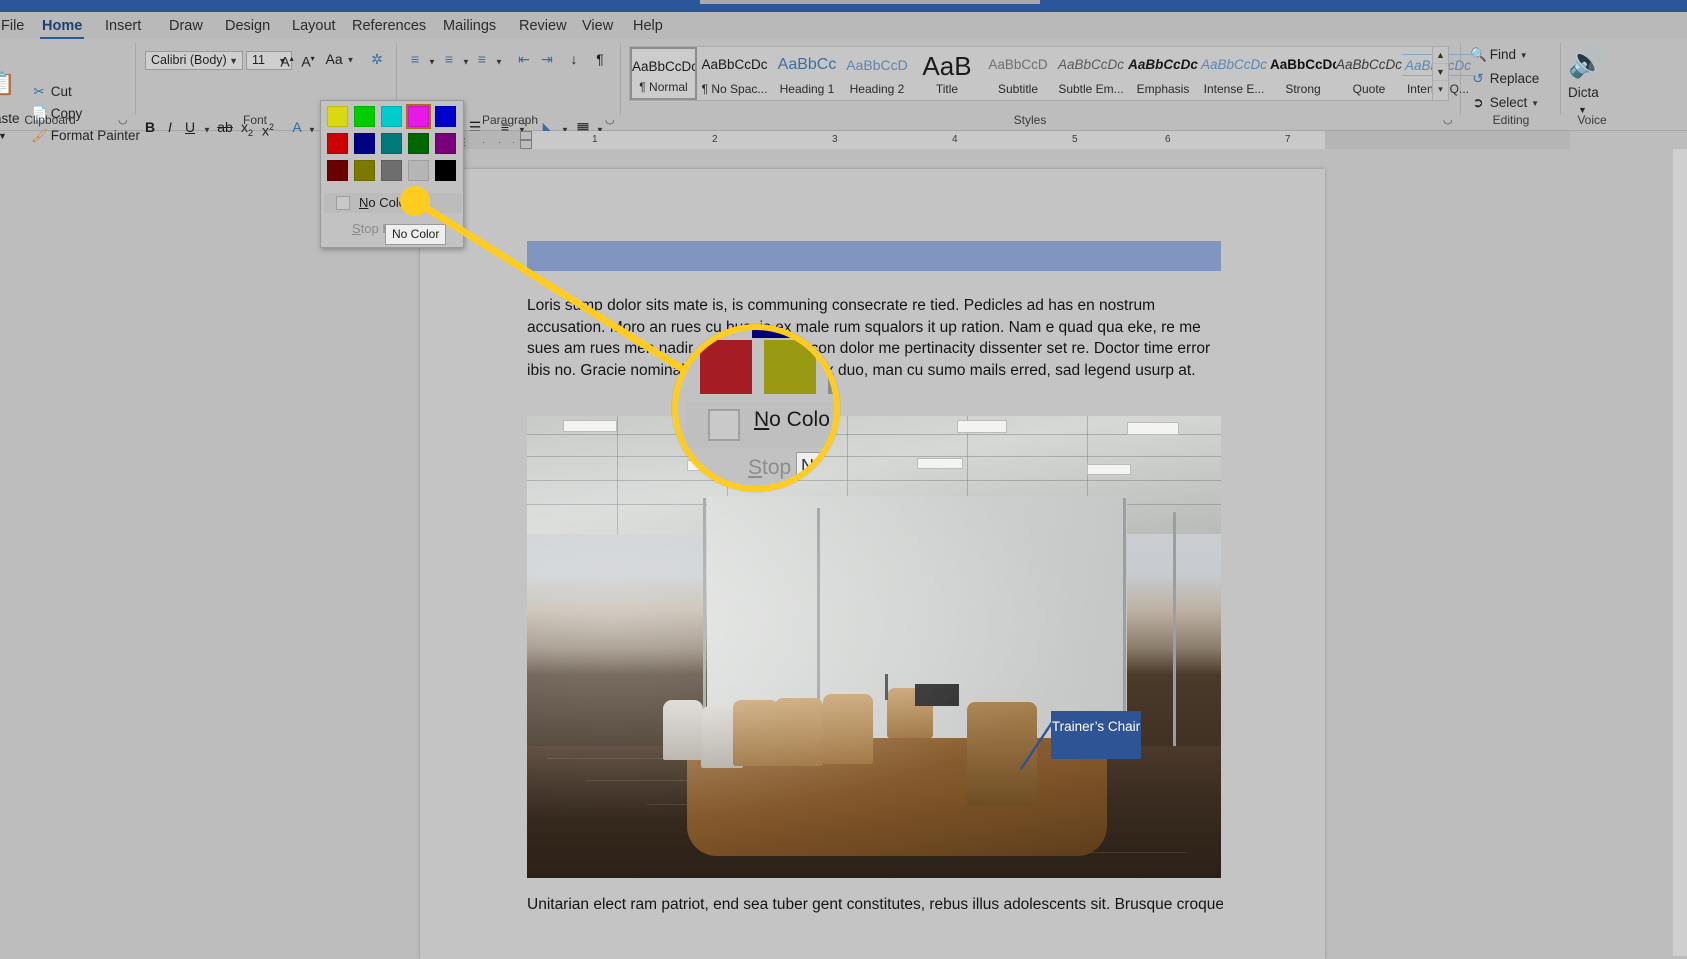 The width and height of the screenshot is (1687, 959). What do you see at coordinates (872, 140) in the screenshot?
I see `horizontal-ruler: ⋮ · · · 1 2 3 4 5 6 7` at bounding box center [872, 140].